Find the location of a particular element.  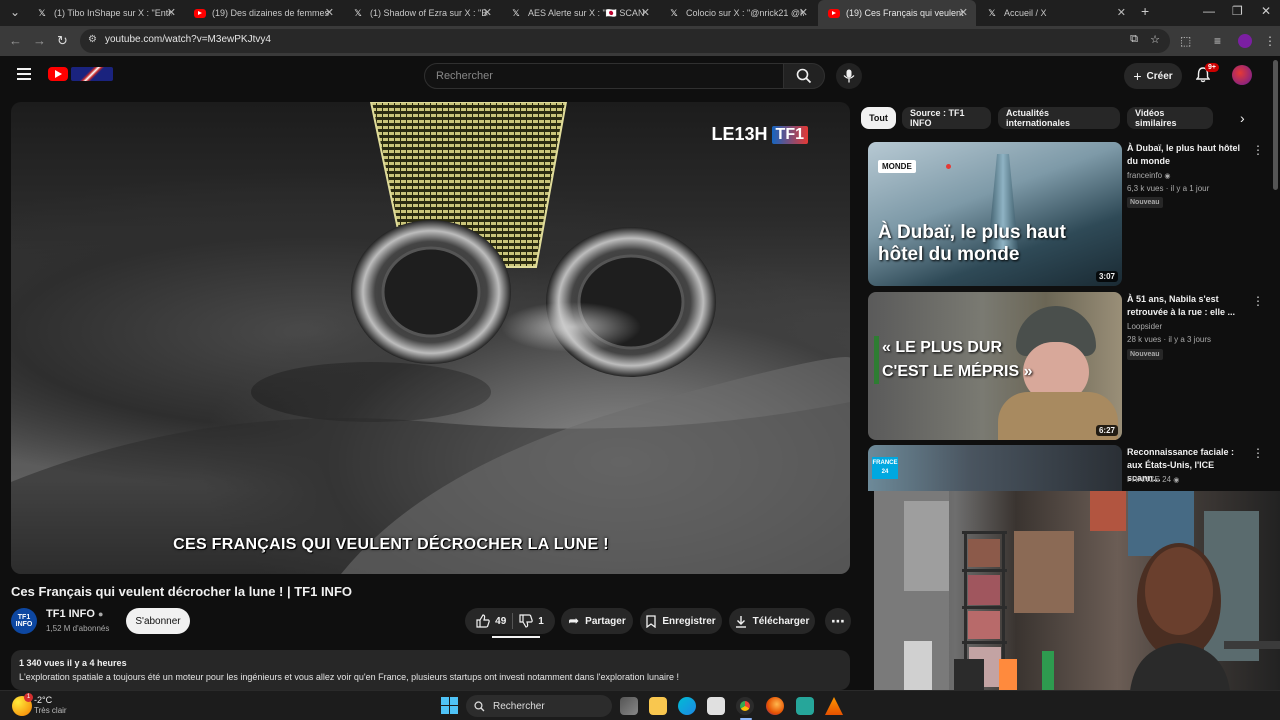

voice-search-button is located at coordinates (849, 76).